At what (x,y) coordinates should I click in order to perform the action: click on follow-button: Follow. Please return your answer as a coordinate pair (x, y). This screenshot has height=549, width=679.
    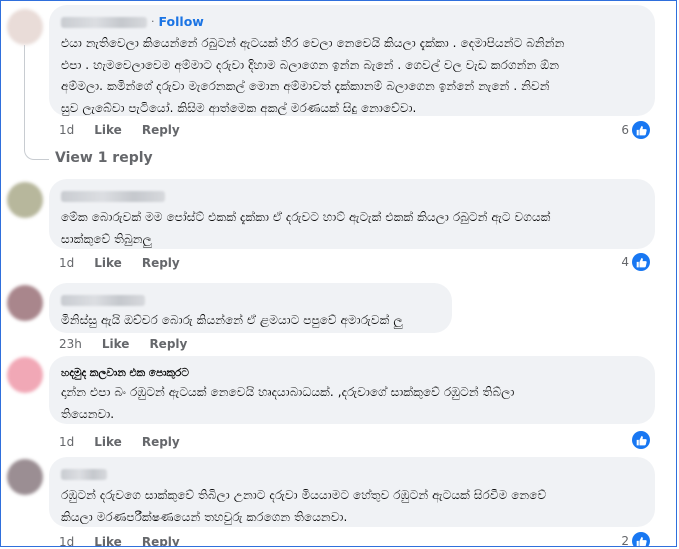
    Looking at the image, I should click on (181, 22).